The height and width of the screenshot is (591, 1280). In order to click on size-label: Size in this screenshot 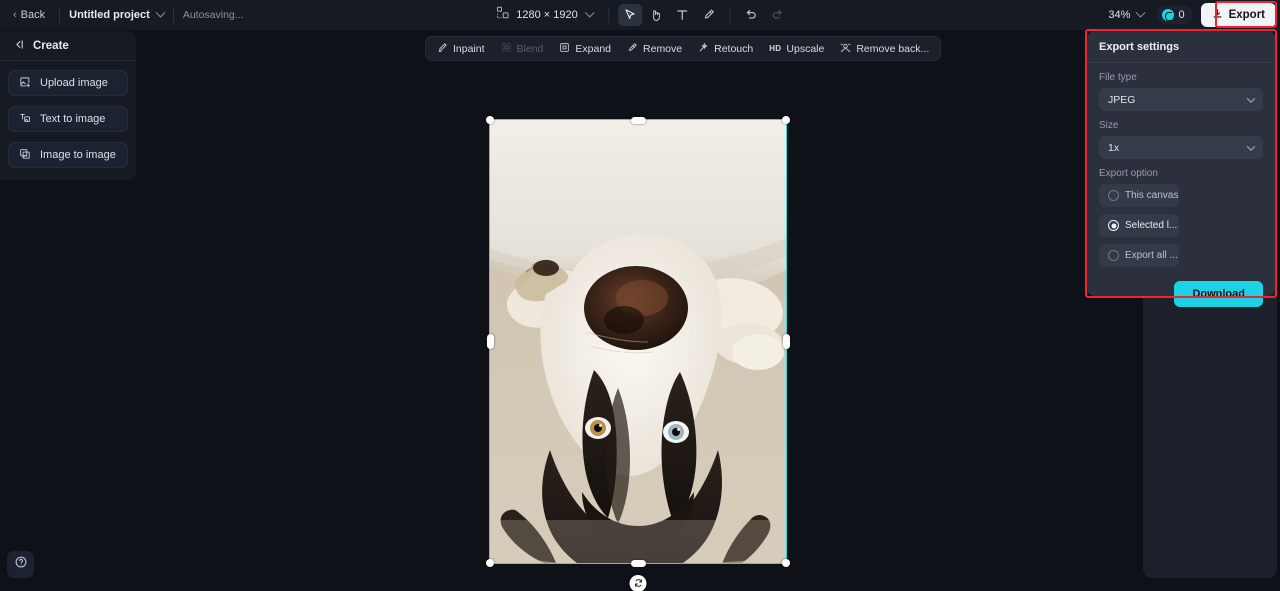, I will do `click(1109, 125)`.